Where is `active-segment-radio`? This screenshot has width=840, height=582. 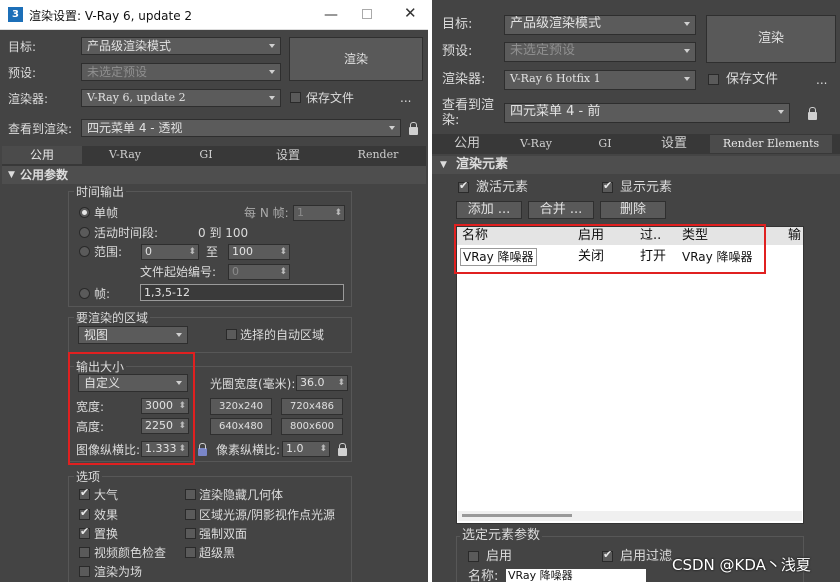 active-segment-radio is located at coordinates (84, 232).